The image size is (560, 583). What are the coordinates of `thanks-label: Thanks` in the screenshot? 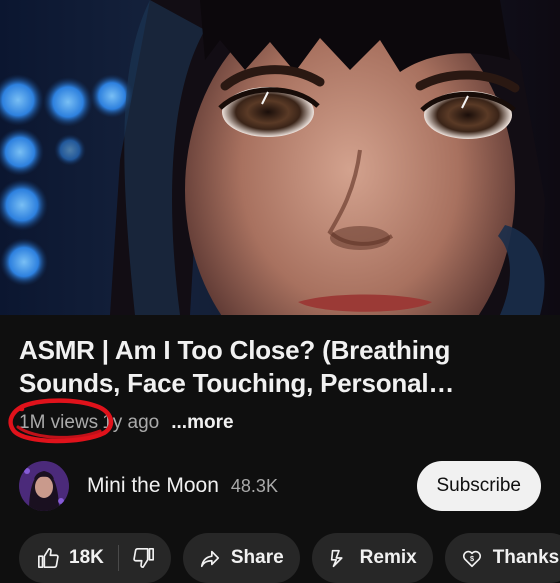 It's located at (526, 557).